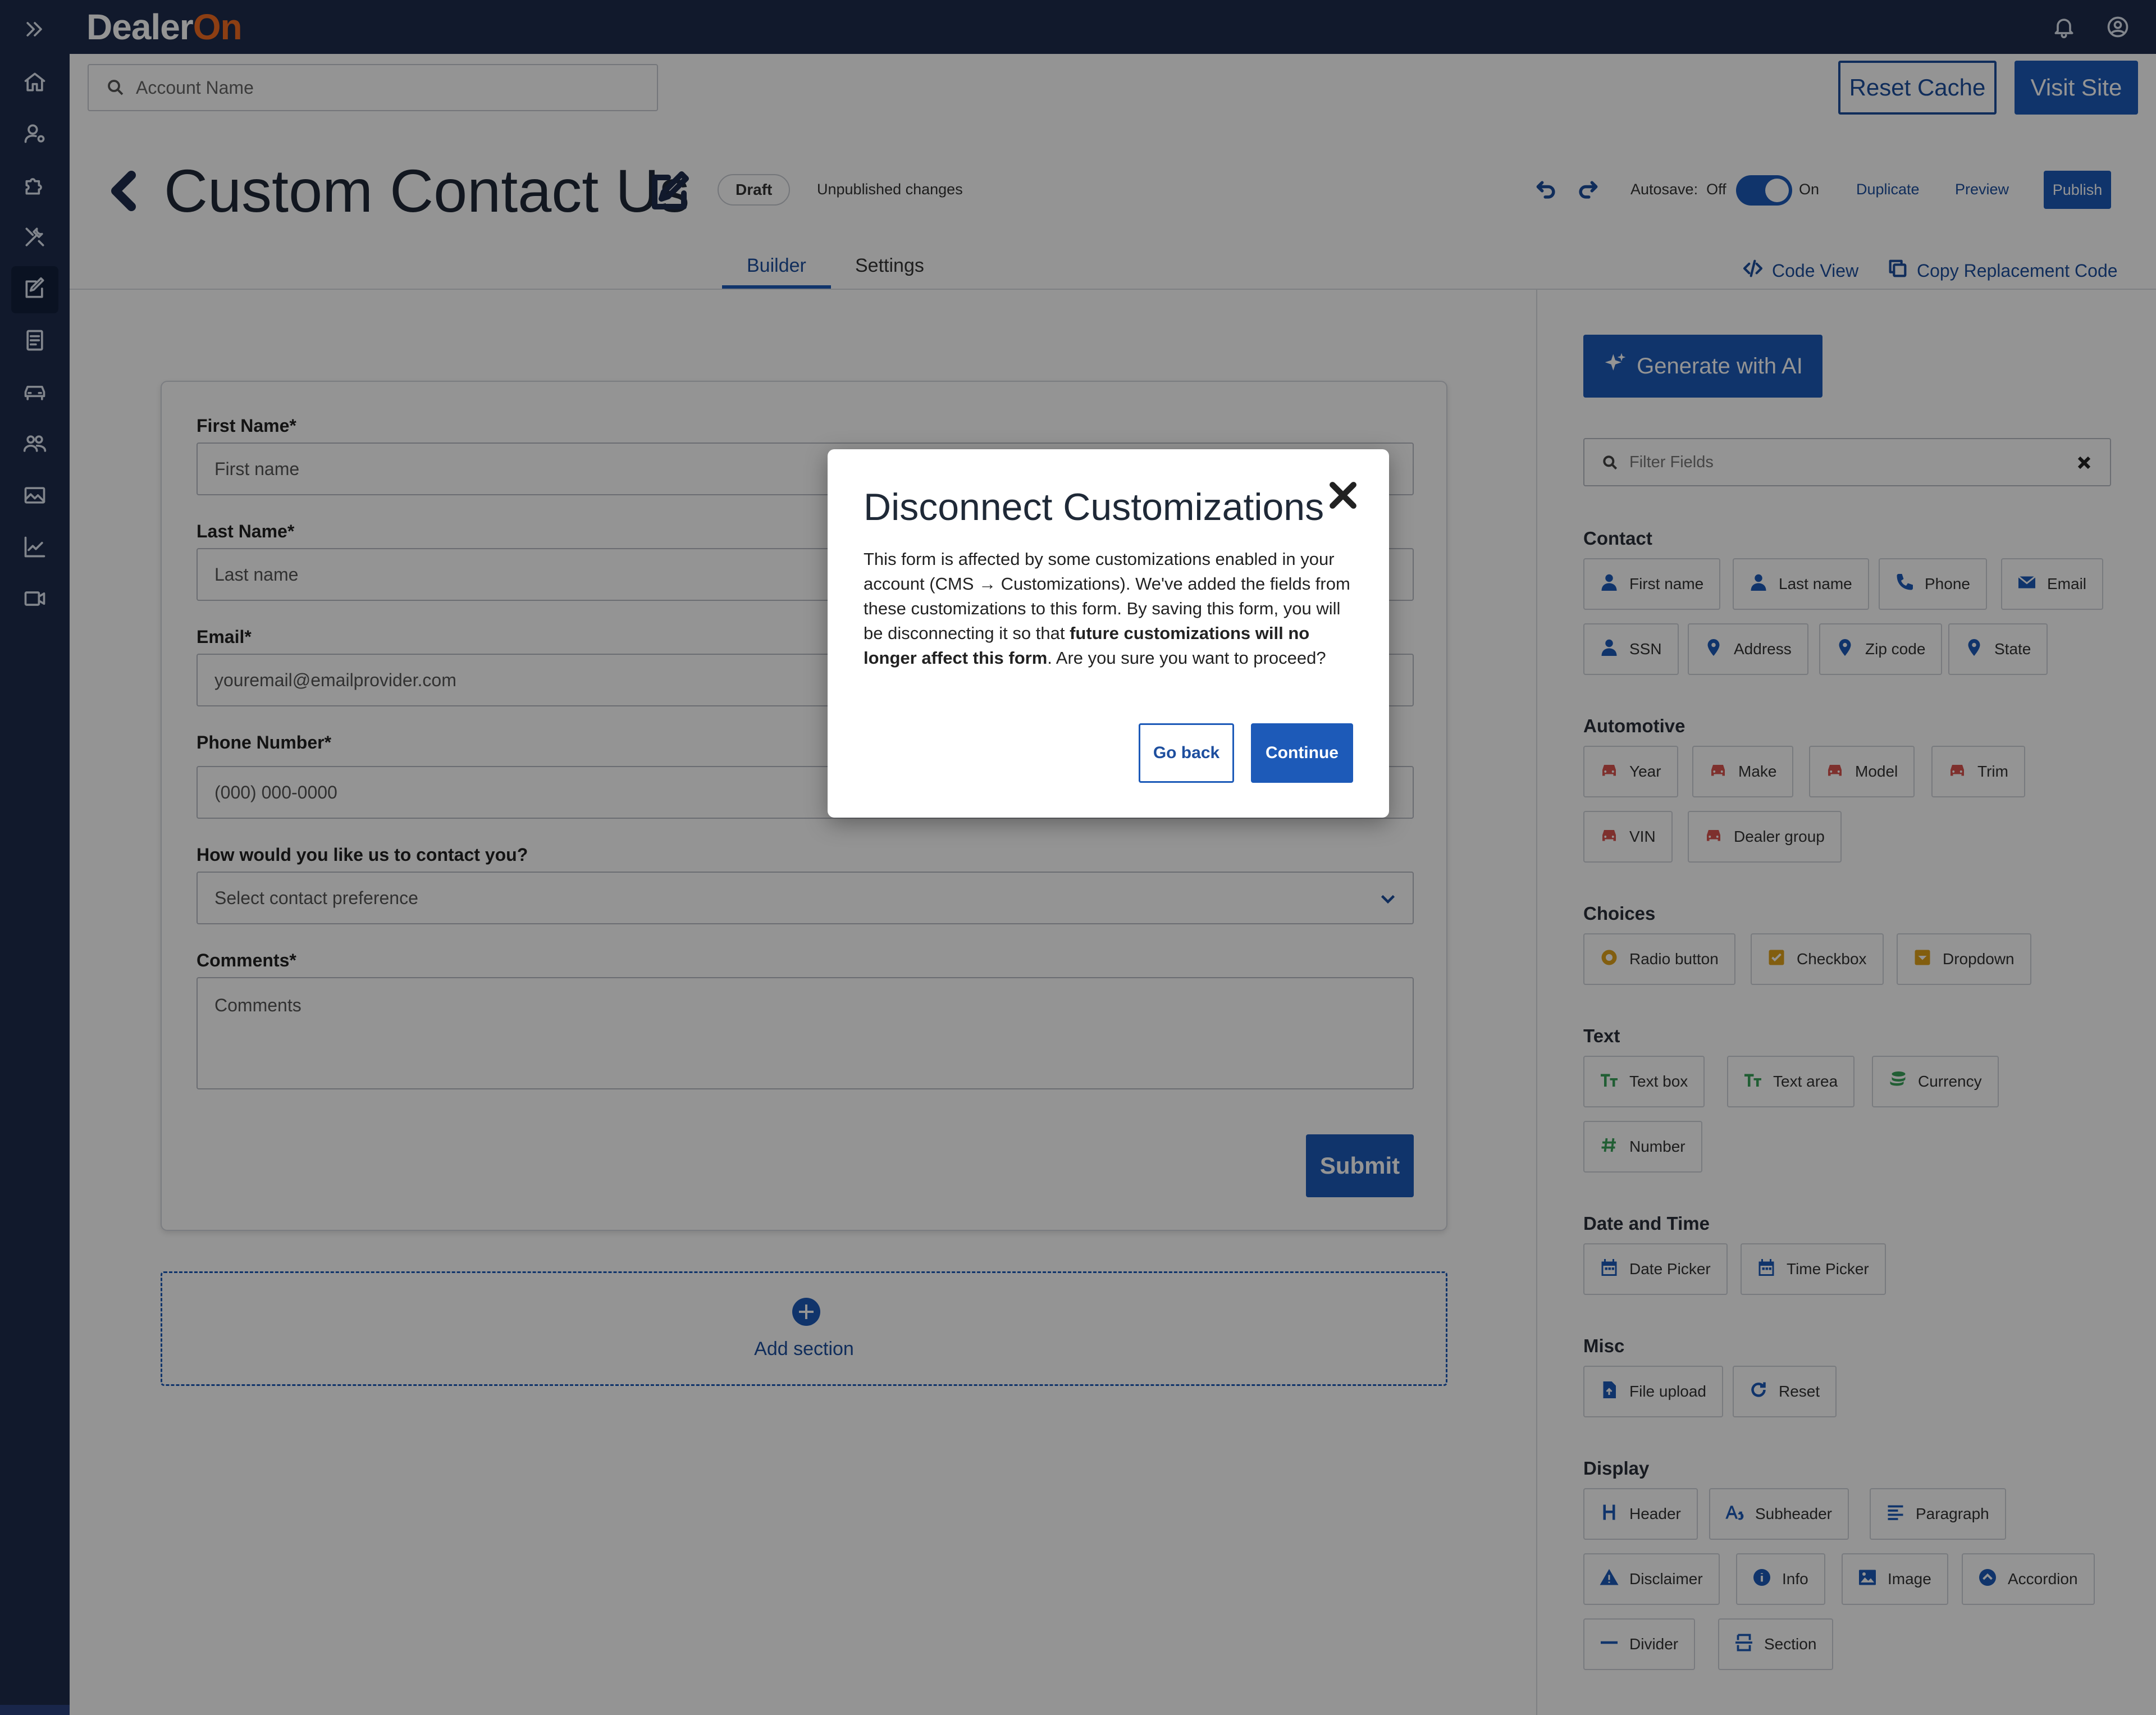 This screenshot has height=1715, width=2156. What do you see at coordinates (1186, 658) in the screenshot?
I see `dialog-message-text-end: . Are you sure you want to proceed?` at bounding box center [1186, 658].